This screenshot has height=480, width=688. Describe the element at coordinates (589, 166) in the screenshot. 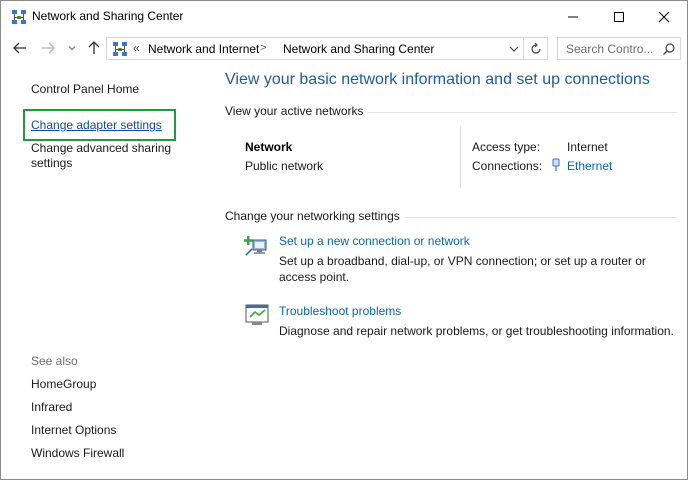

I see `ethernet-link: Ethernet` at that location.